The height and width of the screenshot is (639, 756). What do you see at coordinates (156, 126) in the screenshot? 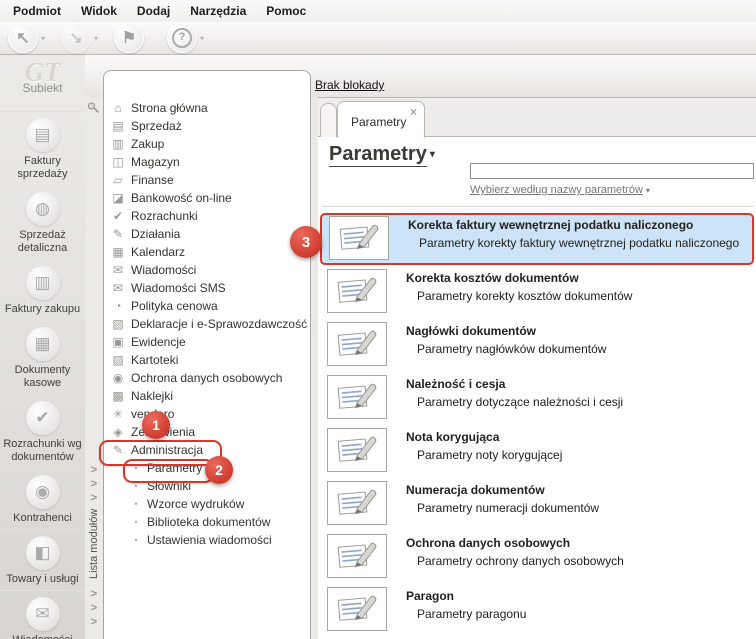
I see `nav-item-label: Sprzedaż` at bounding box center [156, 126].